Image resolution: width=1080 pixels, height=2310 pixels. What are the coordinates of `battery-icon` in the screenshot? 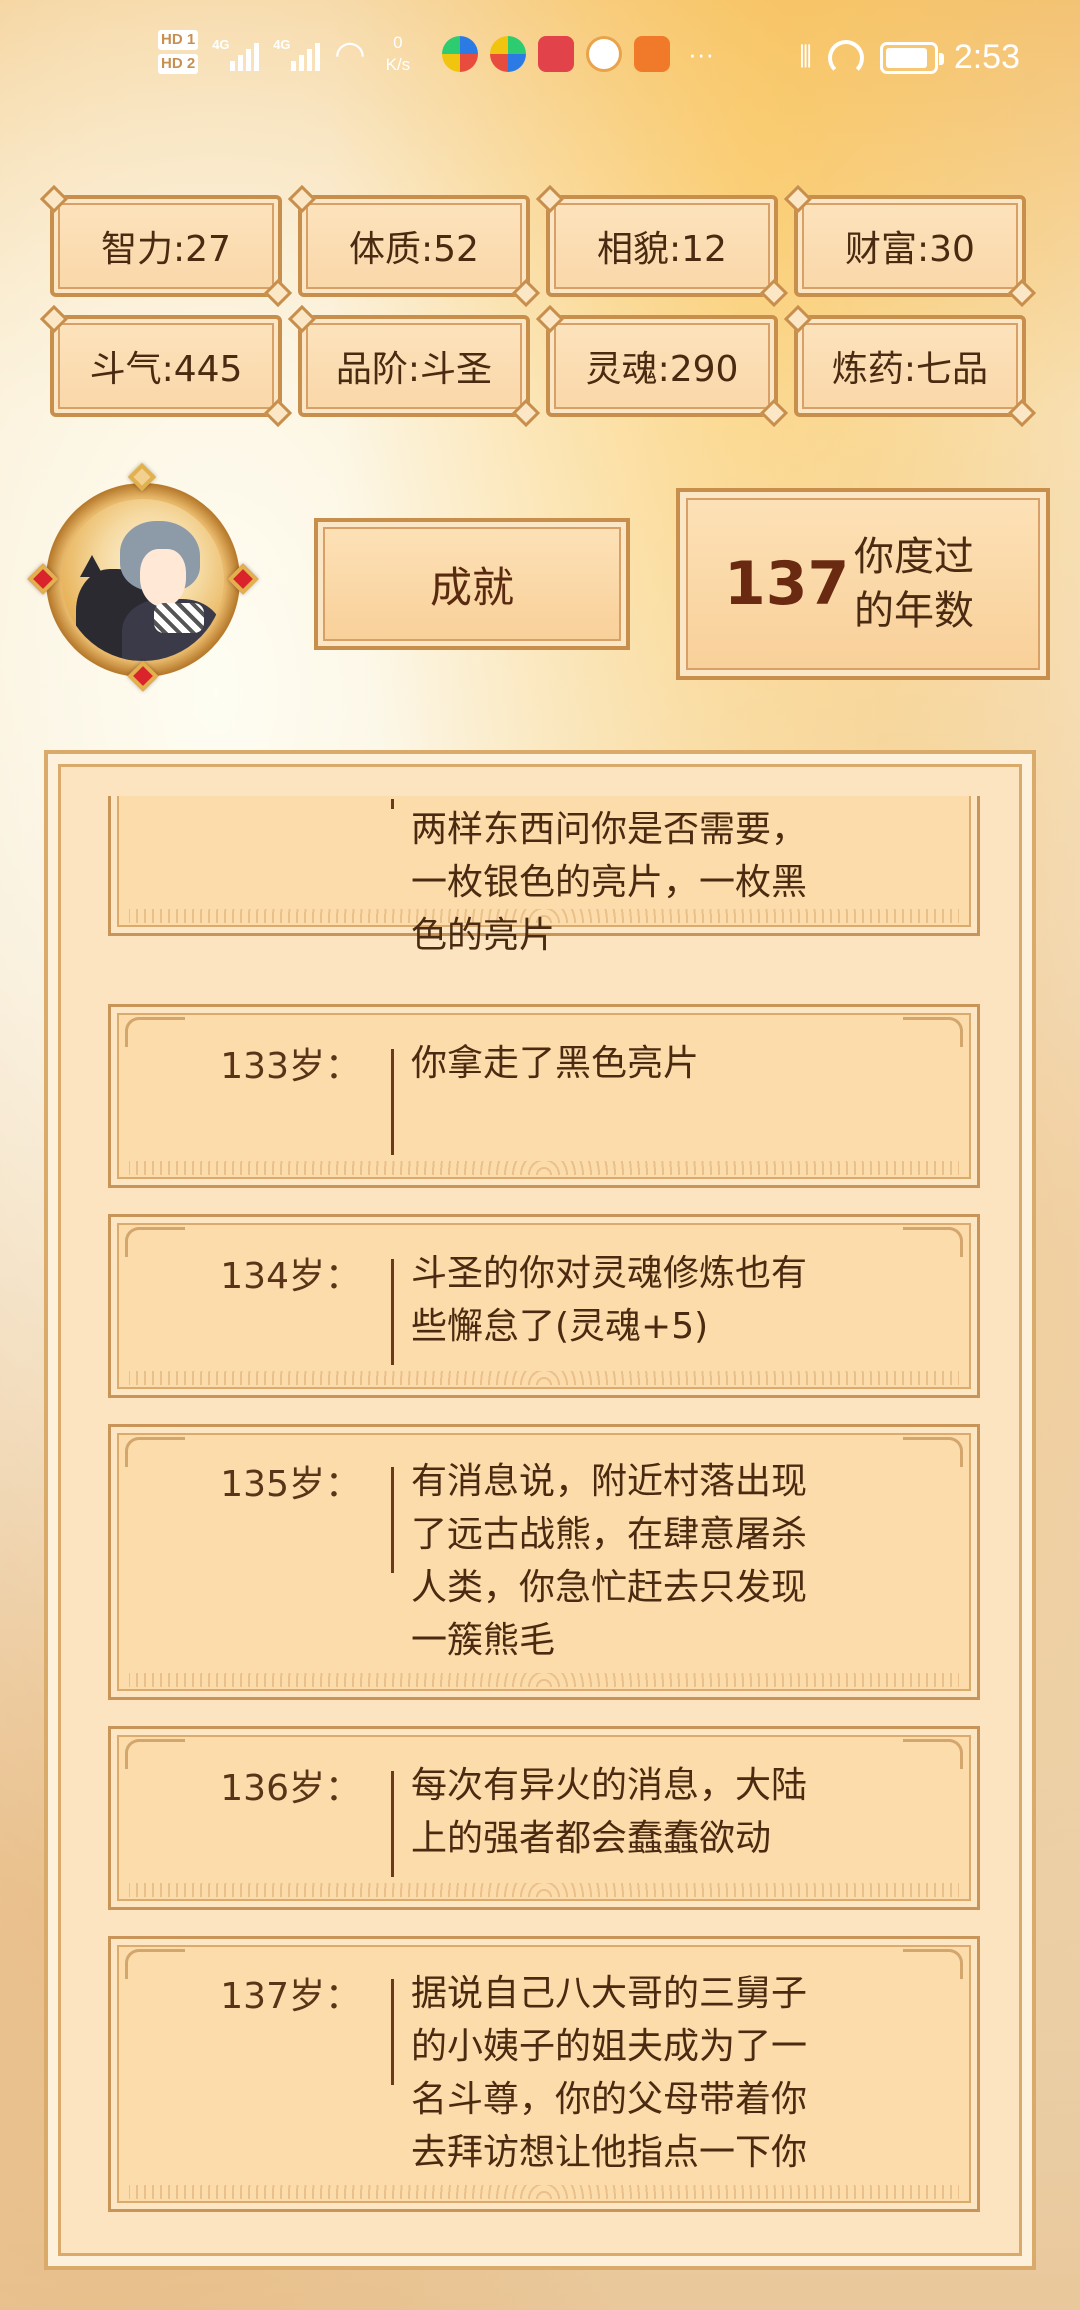 It's located at (911, 57).